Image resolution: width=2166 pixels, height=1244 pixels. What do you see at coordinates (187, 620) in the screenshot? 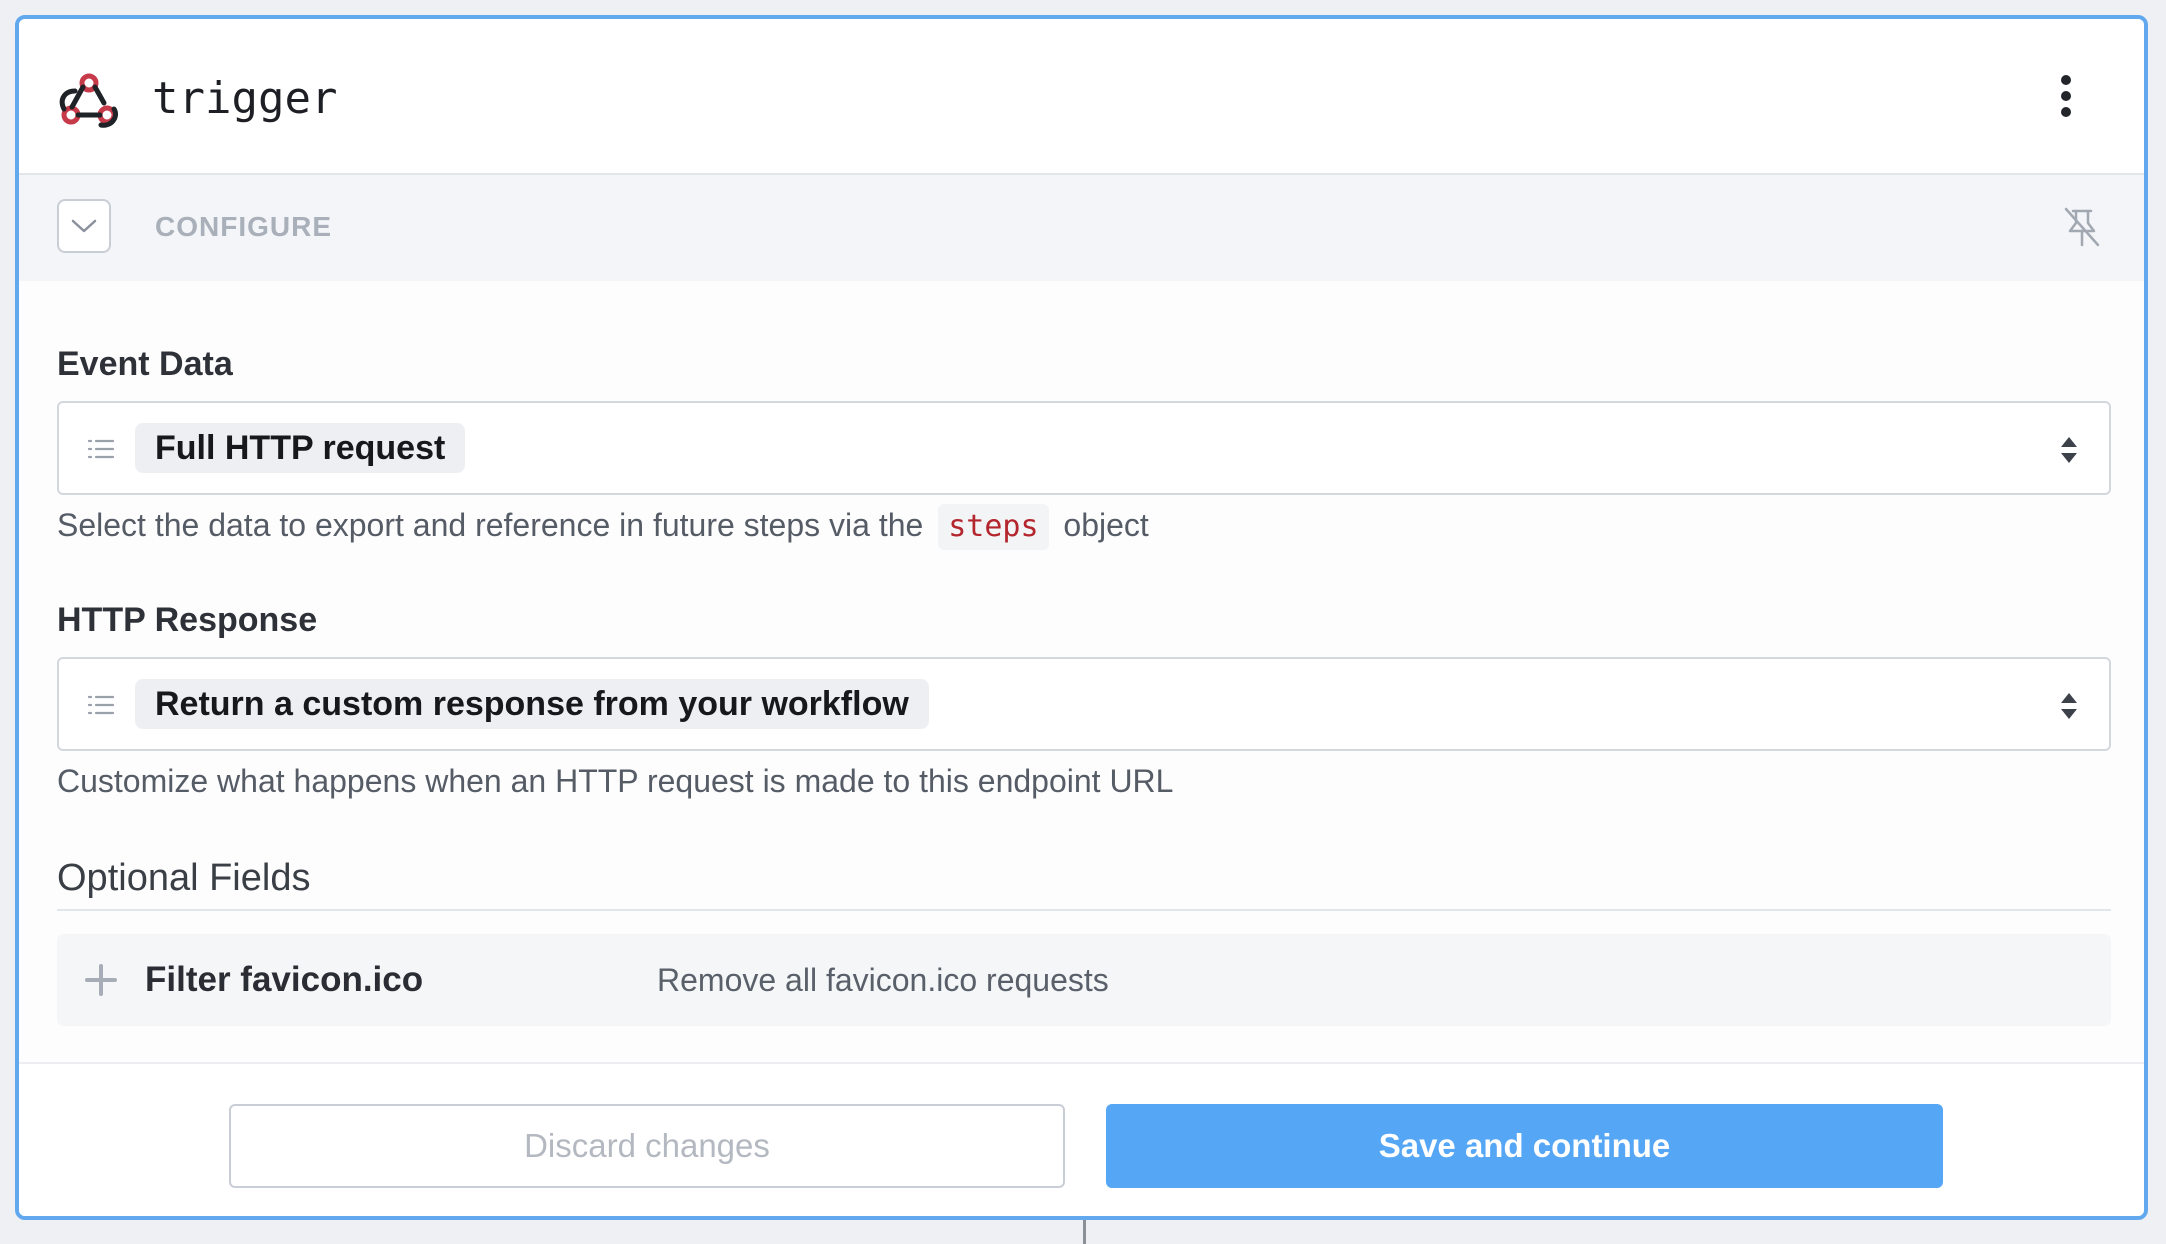
I see `http-response-label: HTTP Response` at bounding box center [187, 620].